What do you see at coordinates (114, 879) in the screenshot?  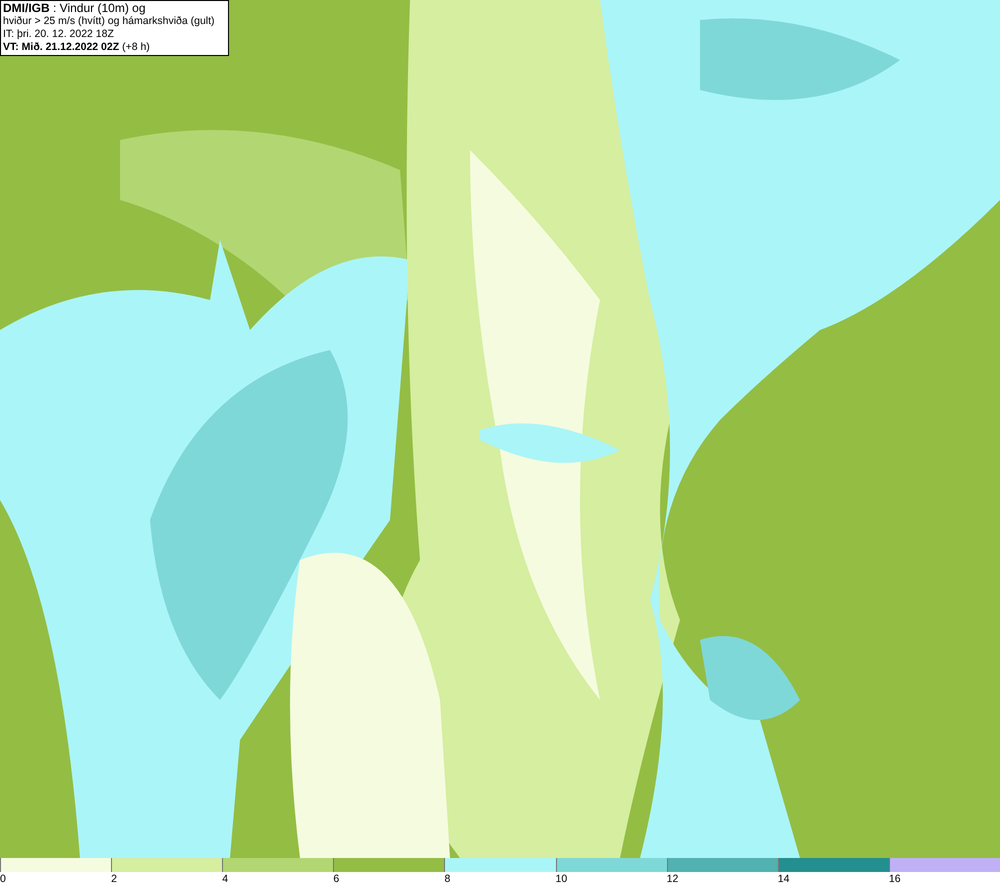 I see `legend-label: 2` at bounding box center [114, 879].